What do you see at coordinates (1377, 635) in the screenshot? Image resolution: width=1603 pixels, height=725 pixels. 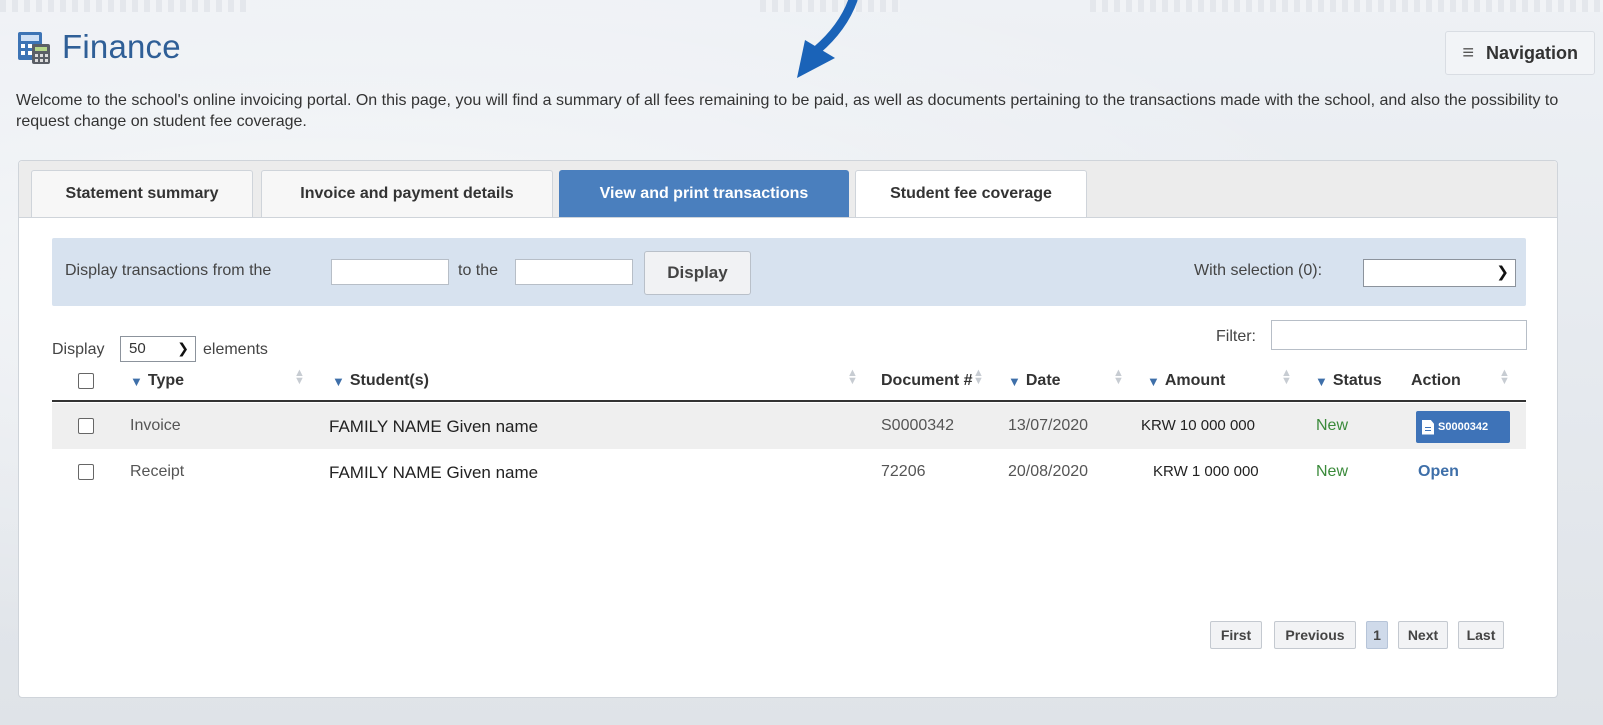 I see `pagination-page-1: 1` at bounding box center [1377, 635].